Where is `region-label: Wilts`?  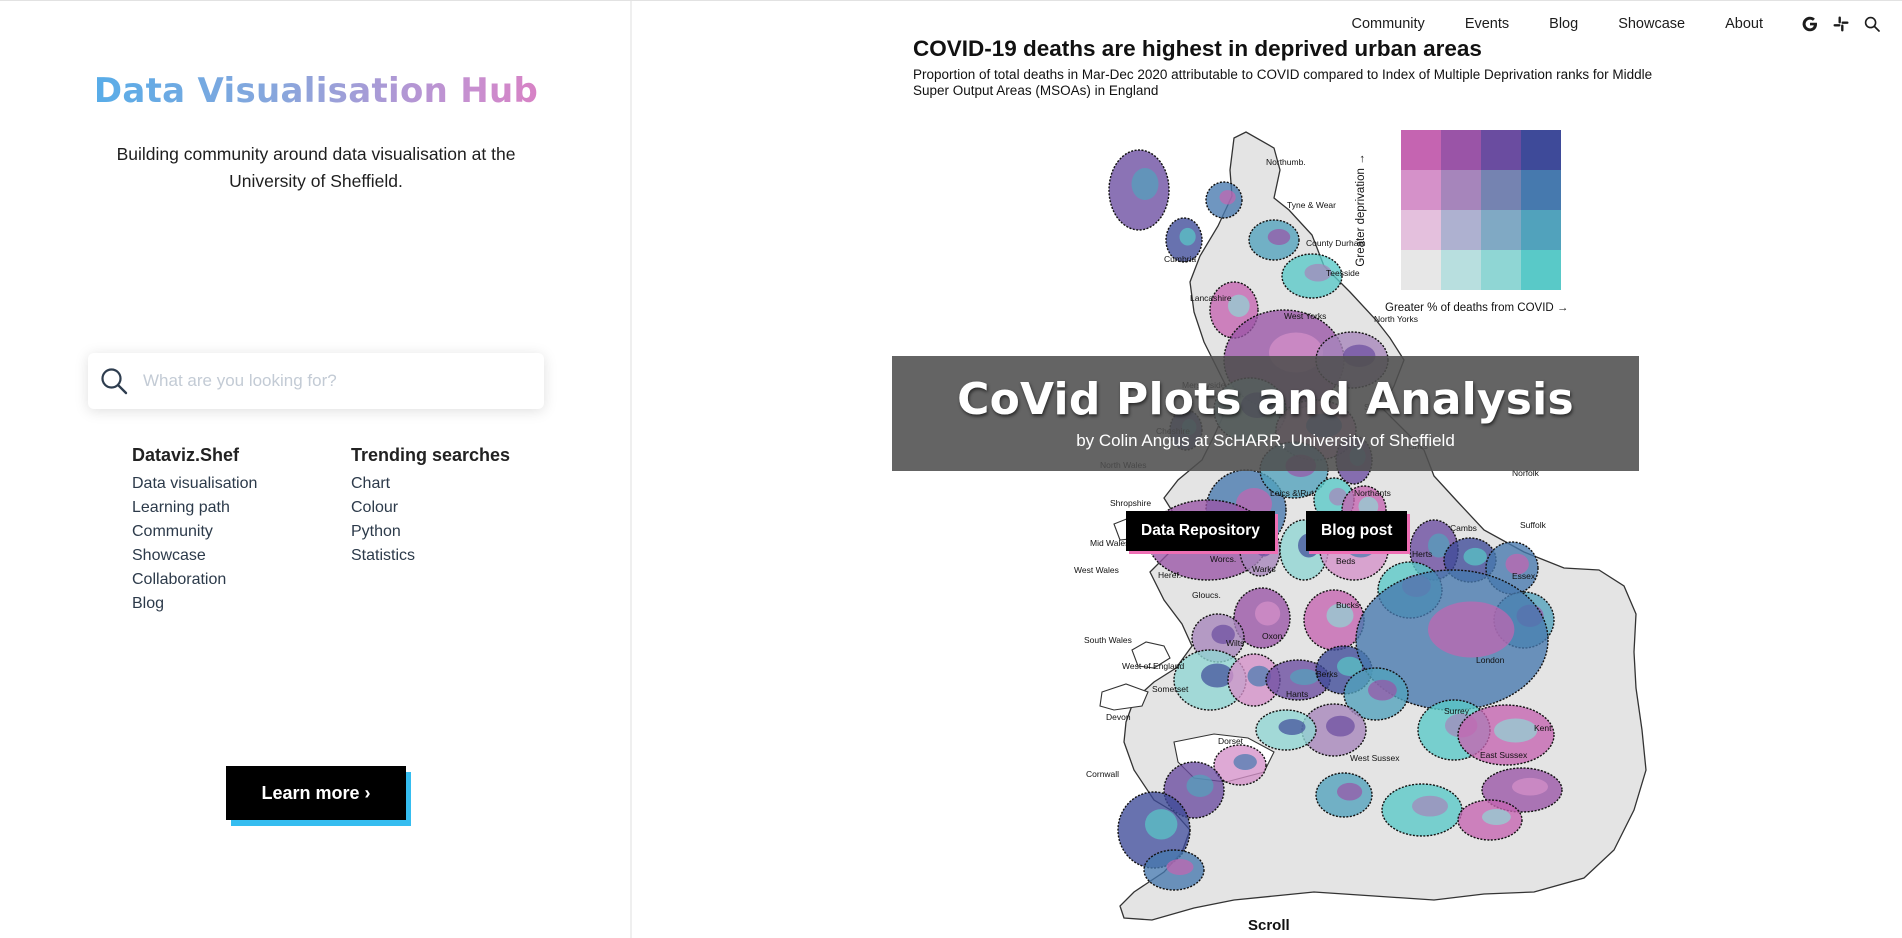
region-label: Wilts is located at coordinates (1235, 643).